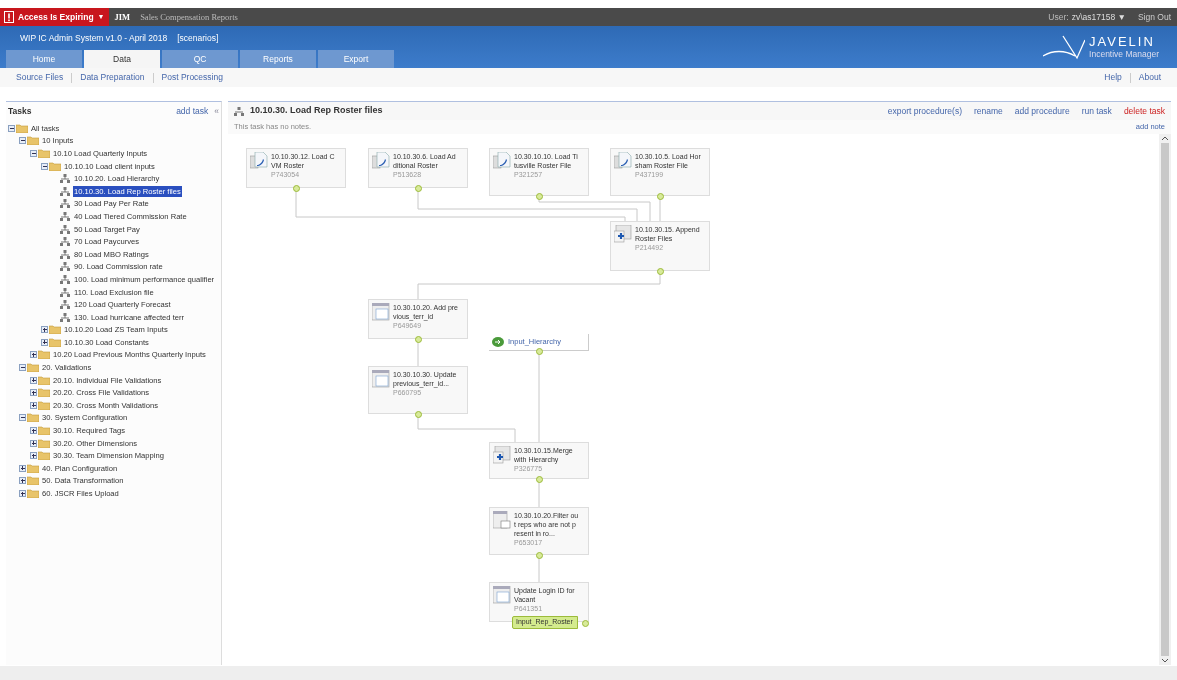  Describe the element at coordinates (1165, 399) in the screenshot. I see `scrollbar` at that location.